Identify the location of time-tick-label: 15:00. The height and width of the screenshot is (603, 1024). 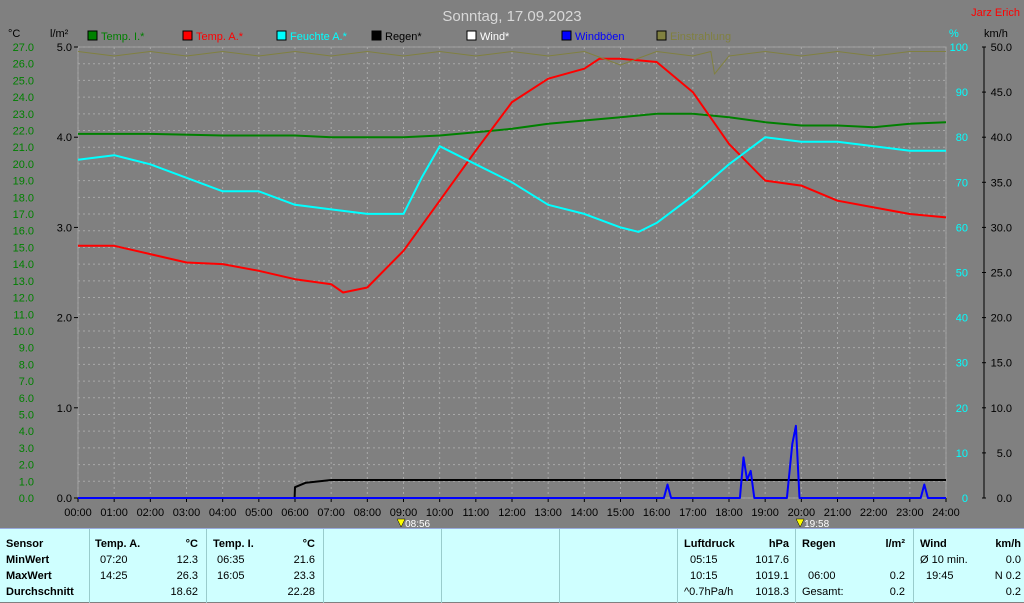
(621, 513).